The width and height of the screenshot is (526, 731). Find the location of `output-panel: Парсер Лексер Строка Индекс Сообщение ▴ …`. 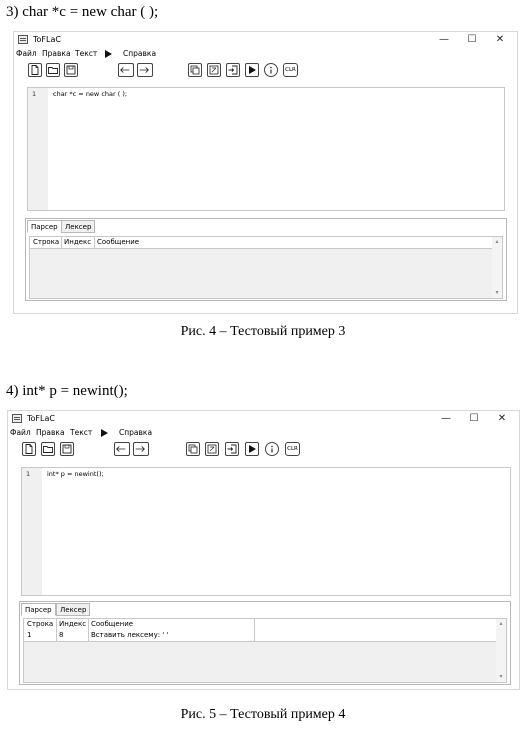

output-panel: Парсер Лексер Строка Индекс Сообщение ▴ … is located at coordinates (266, 259).